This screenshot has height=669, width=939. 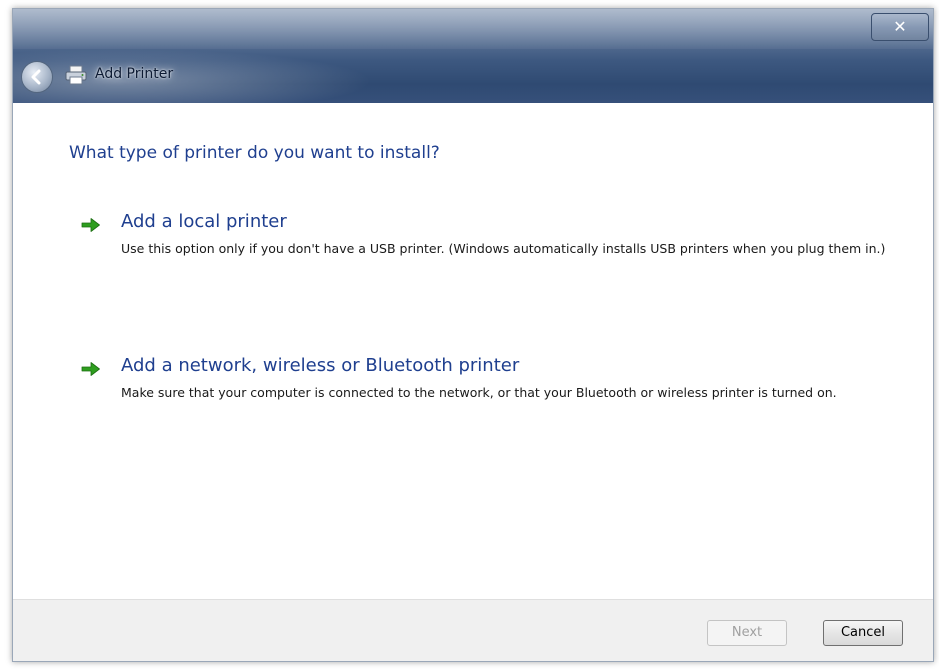 I want to click on next-button: Next, so click(x=747, y=633).